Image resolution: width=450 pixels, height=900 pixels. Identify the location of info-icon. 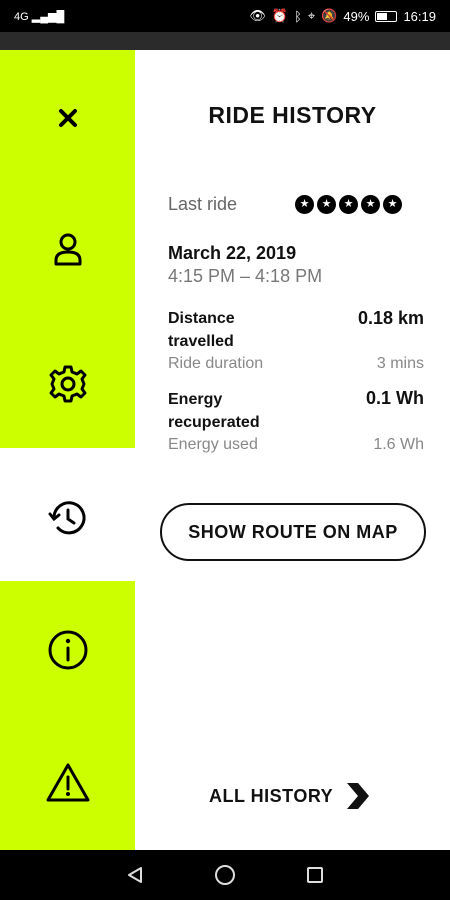
(67, 649).